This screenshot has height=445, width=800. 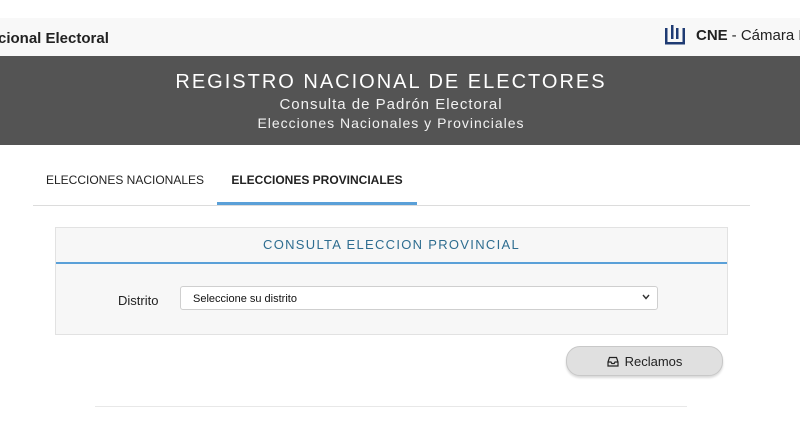 I want to click on top-bar: cional Electoral CNE - Cámara N, so click(x=400, y=37).